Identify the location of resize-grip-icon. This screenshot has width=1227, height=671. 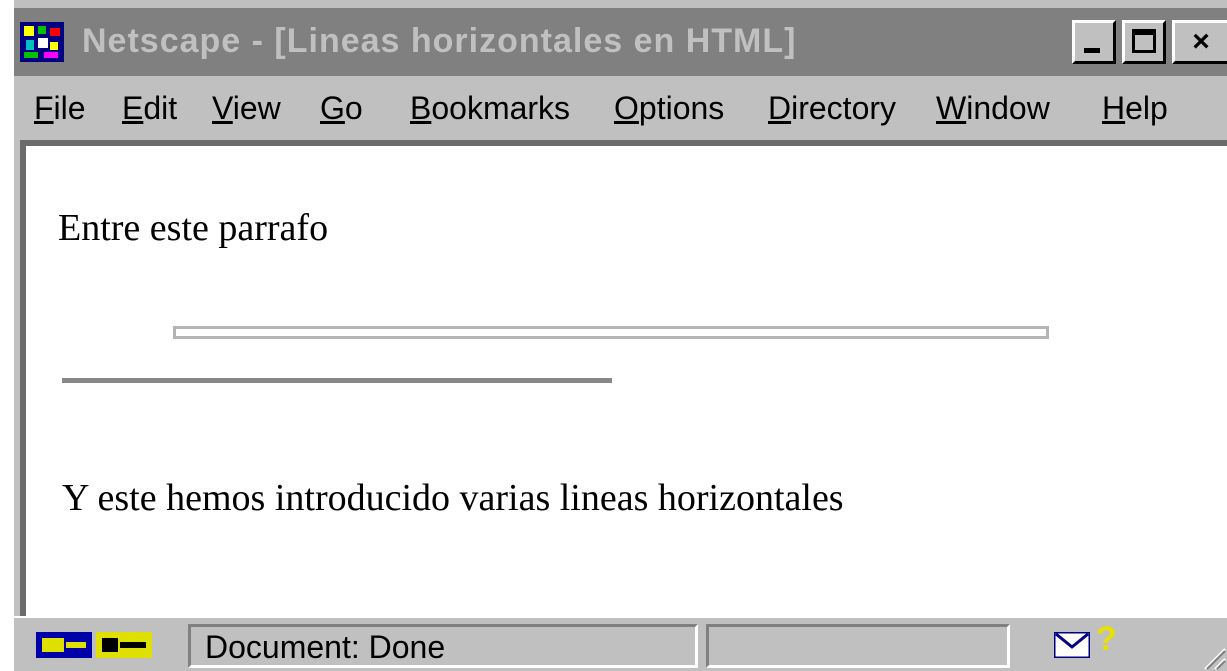
(1214, 658).